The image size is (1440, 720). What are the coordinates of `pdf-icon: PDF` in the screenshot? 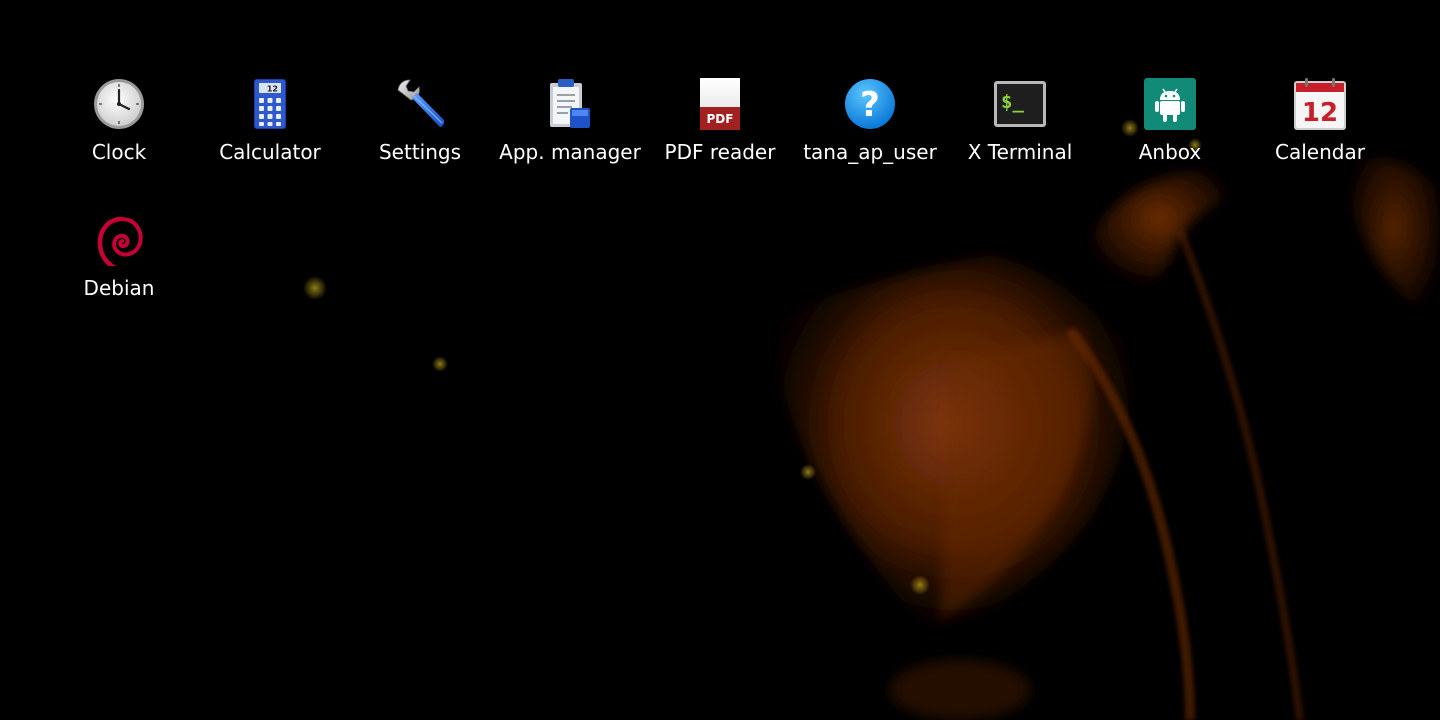 It's located at (720, 104).